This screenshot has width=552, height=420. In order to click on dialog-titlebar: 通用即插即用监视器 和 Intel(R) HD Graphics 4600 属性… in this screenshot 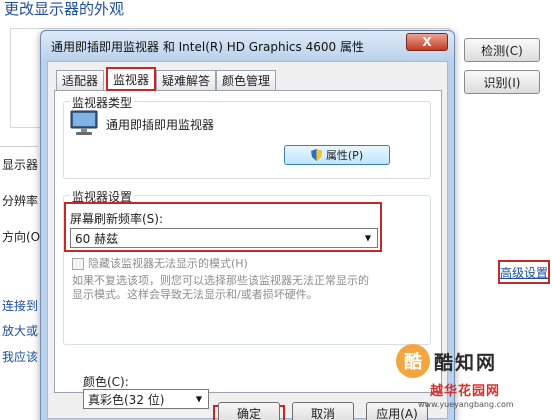, I will do `click(247, 45)`.